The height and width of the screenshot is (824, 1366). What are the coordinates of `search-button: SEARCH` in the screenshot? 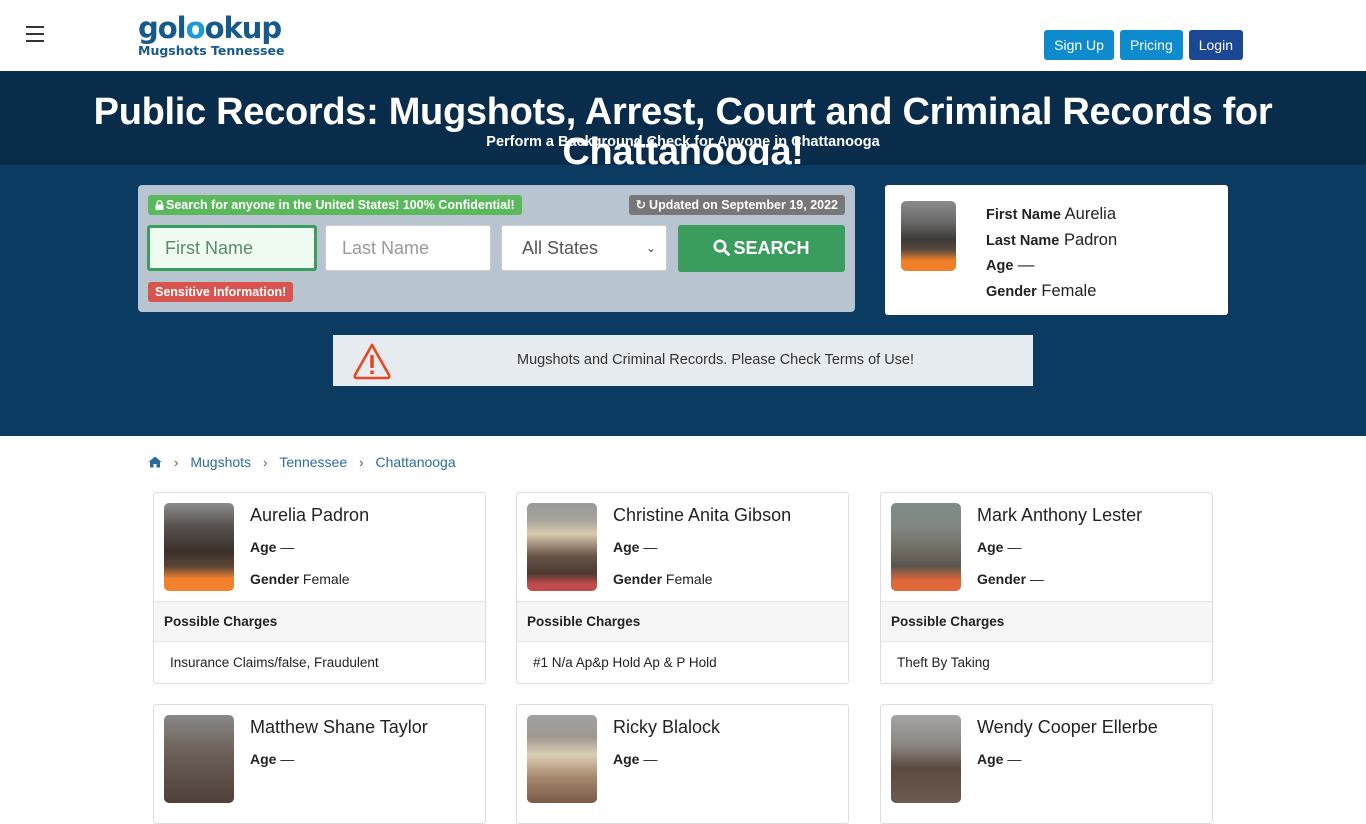 It's located at (761, 248).